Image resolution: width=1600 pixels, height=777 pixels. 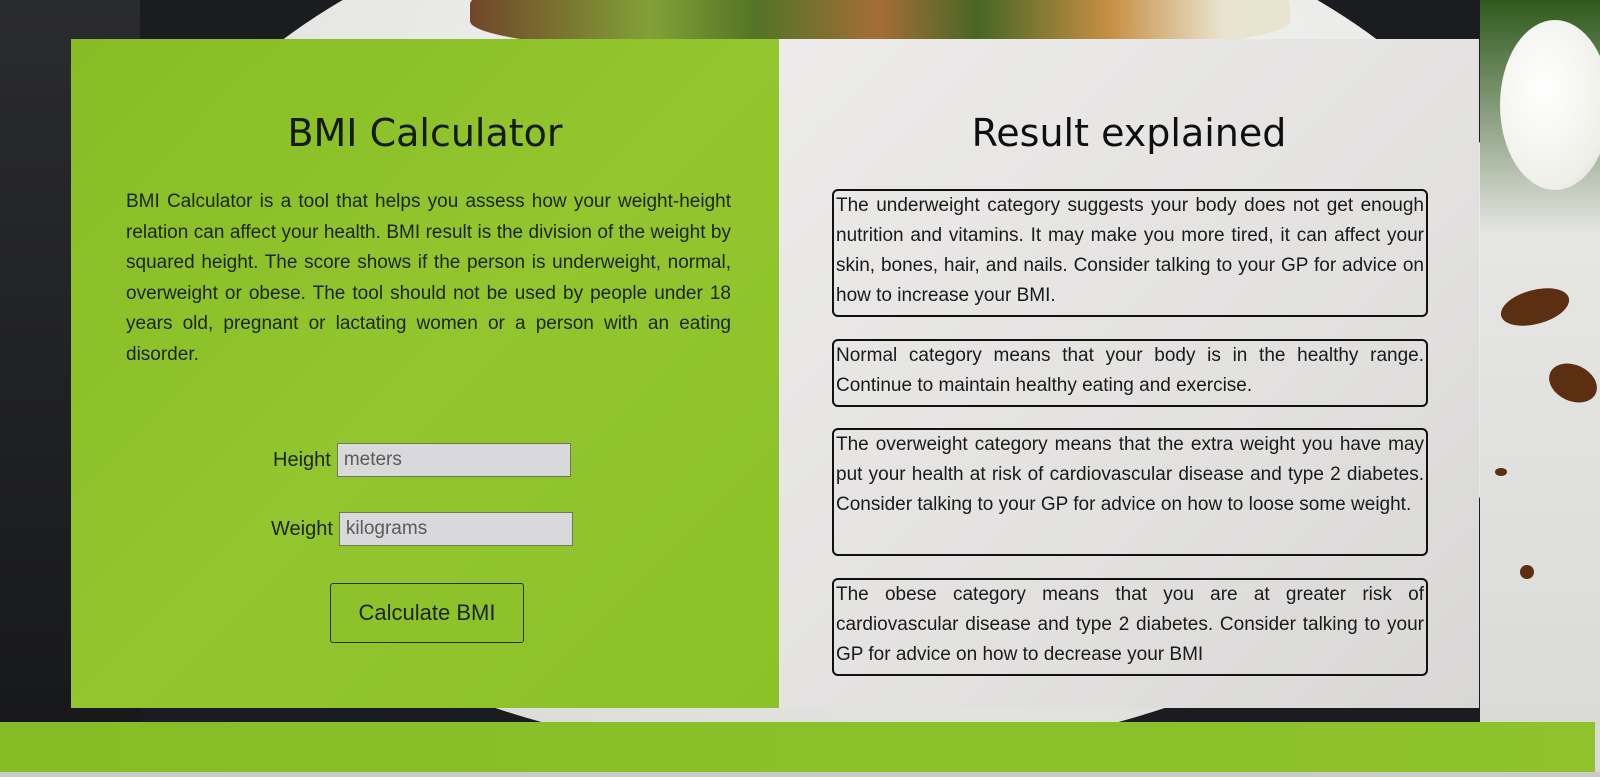 I want to click on height-field-row: Height, so click(x=422, y=460).